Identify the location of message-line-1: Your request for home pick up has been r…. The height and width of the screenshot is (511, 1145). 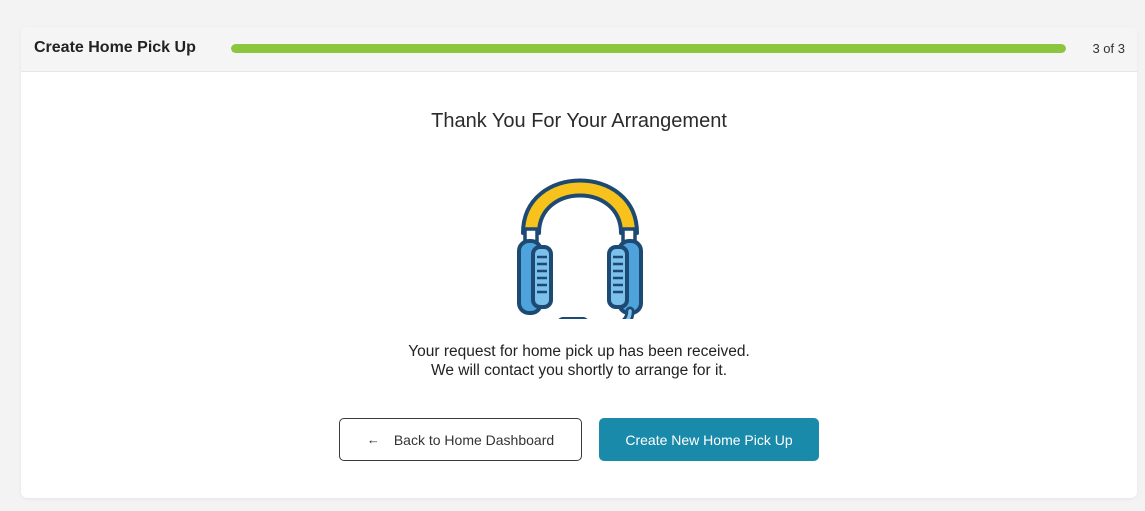
(579, 351).